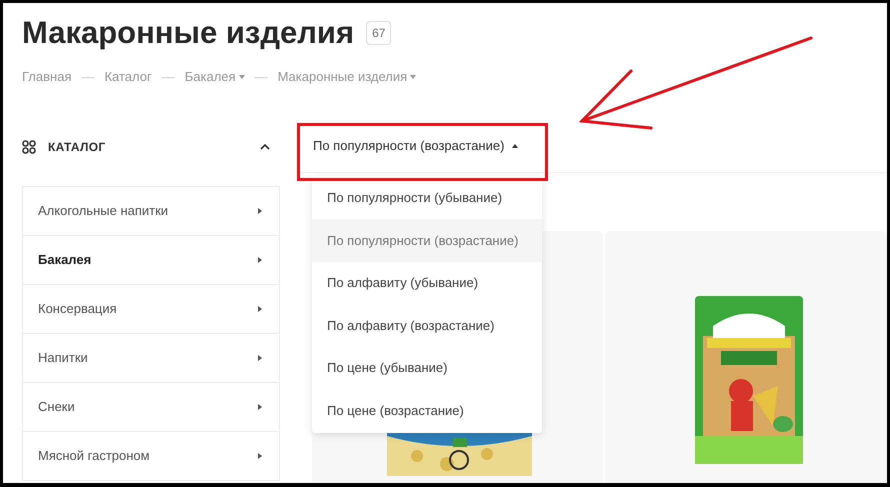 This screenshot has width=890, height=487. What do you see at coordinates (427, 410) in the screenshot?
I see `sort-option: По цене (возрастание)` at bounding box center [427, 410].